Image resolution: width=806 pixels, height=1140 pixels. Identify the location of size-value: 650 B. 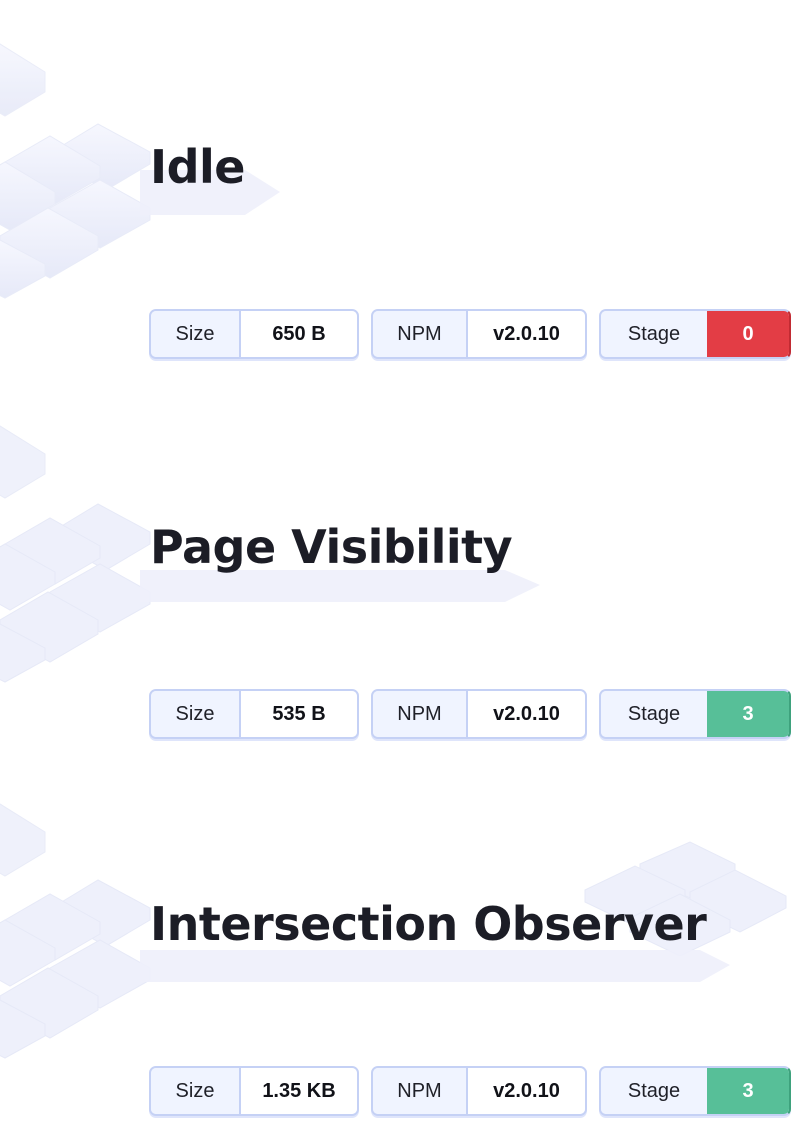
(298, 334).